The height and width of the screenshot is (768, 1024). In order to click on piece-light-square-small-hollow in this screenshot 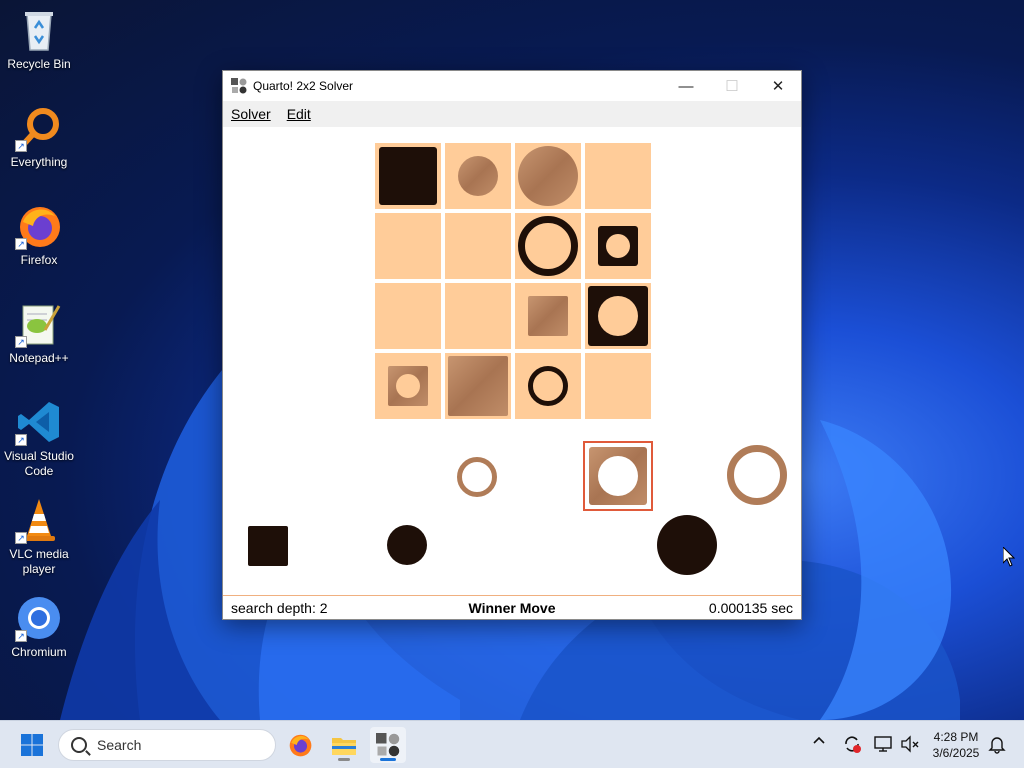, I will do `click(408, 386)`.